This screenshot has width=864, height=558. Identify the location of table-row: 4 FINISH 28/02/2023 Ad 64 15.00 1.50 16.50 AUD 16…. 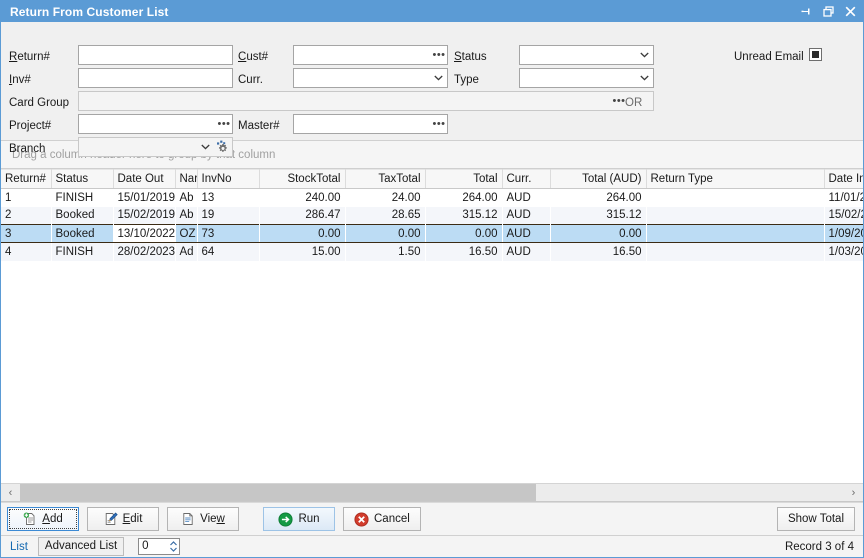
(432, 251).